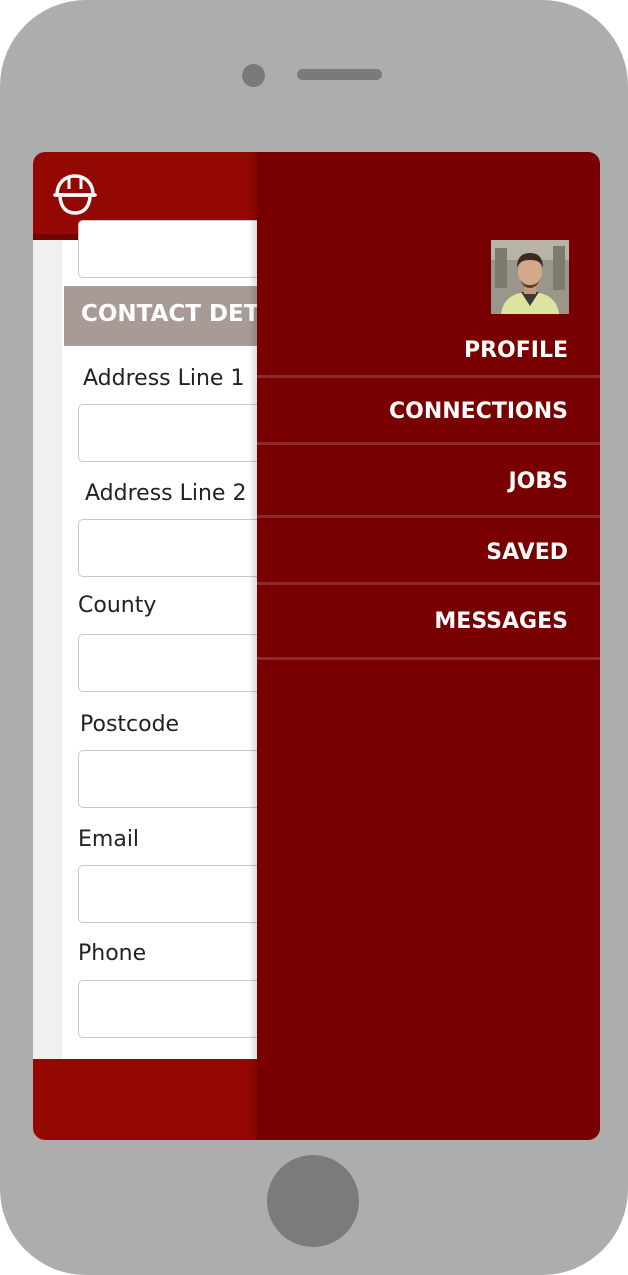 This screenshot has width=628, height=1275. What do you see at coordinates (109, 839) in the screenshot?
I see `email-label: Email` at bounding box center [109, 839].